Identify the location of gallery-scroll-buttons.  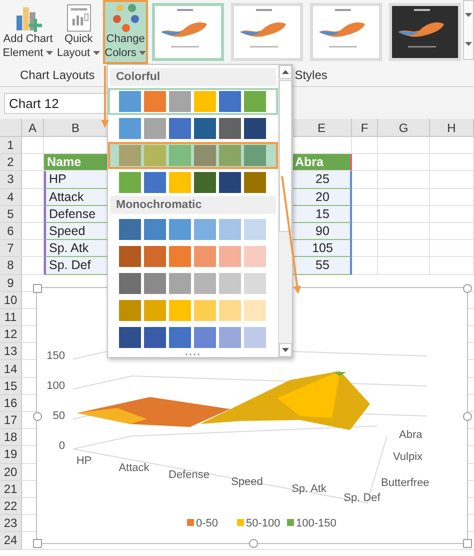
(468, 30).